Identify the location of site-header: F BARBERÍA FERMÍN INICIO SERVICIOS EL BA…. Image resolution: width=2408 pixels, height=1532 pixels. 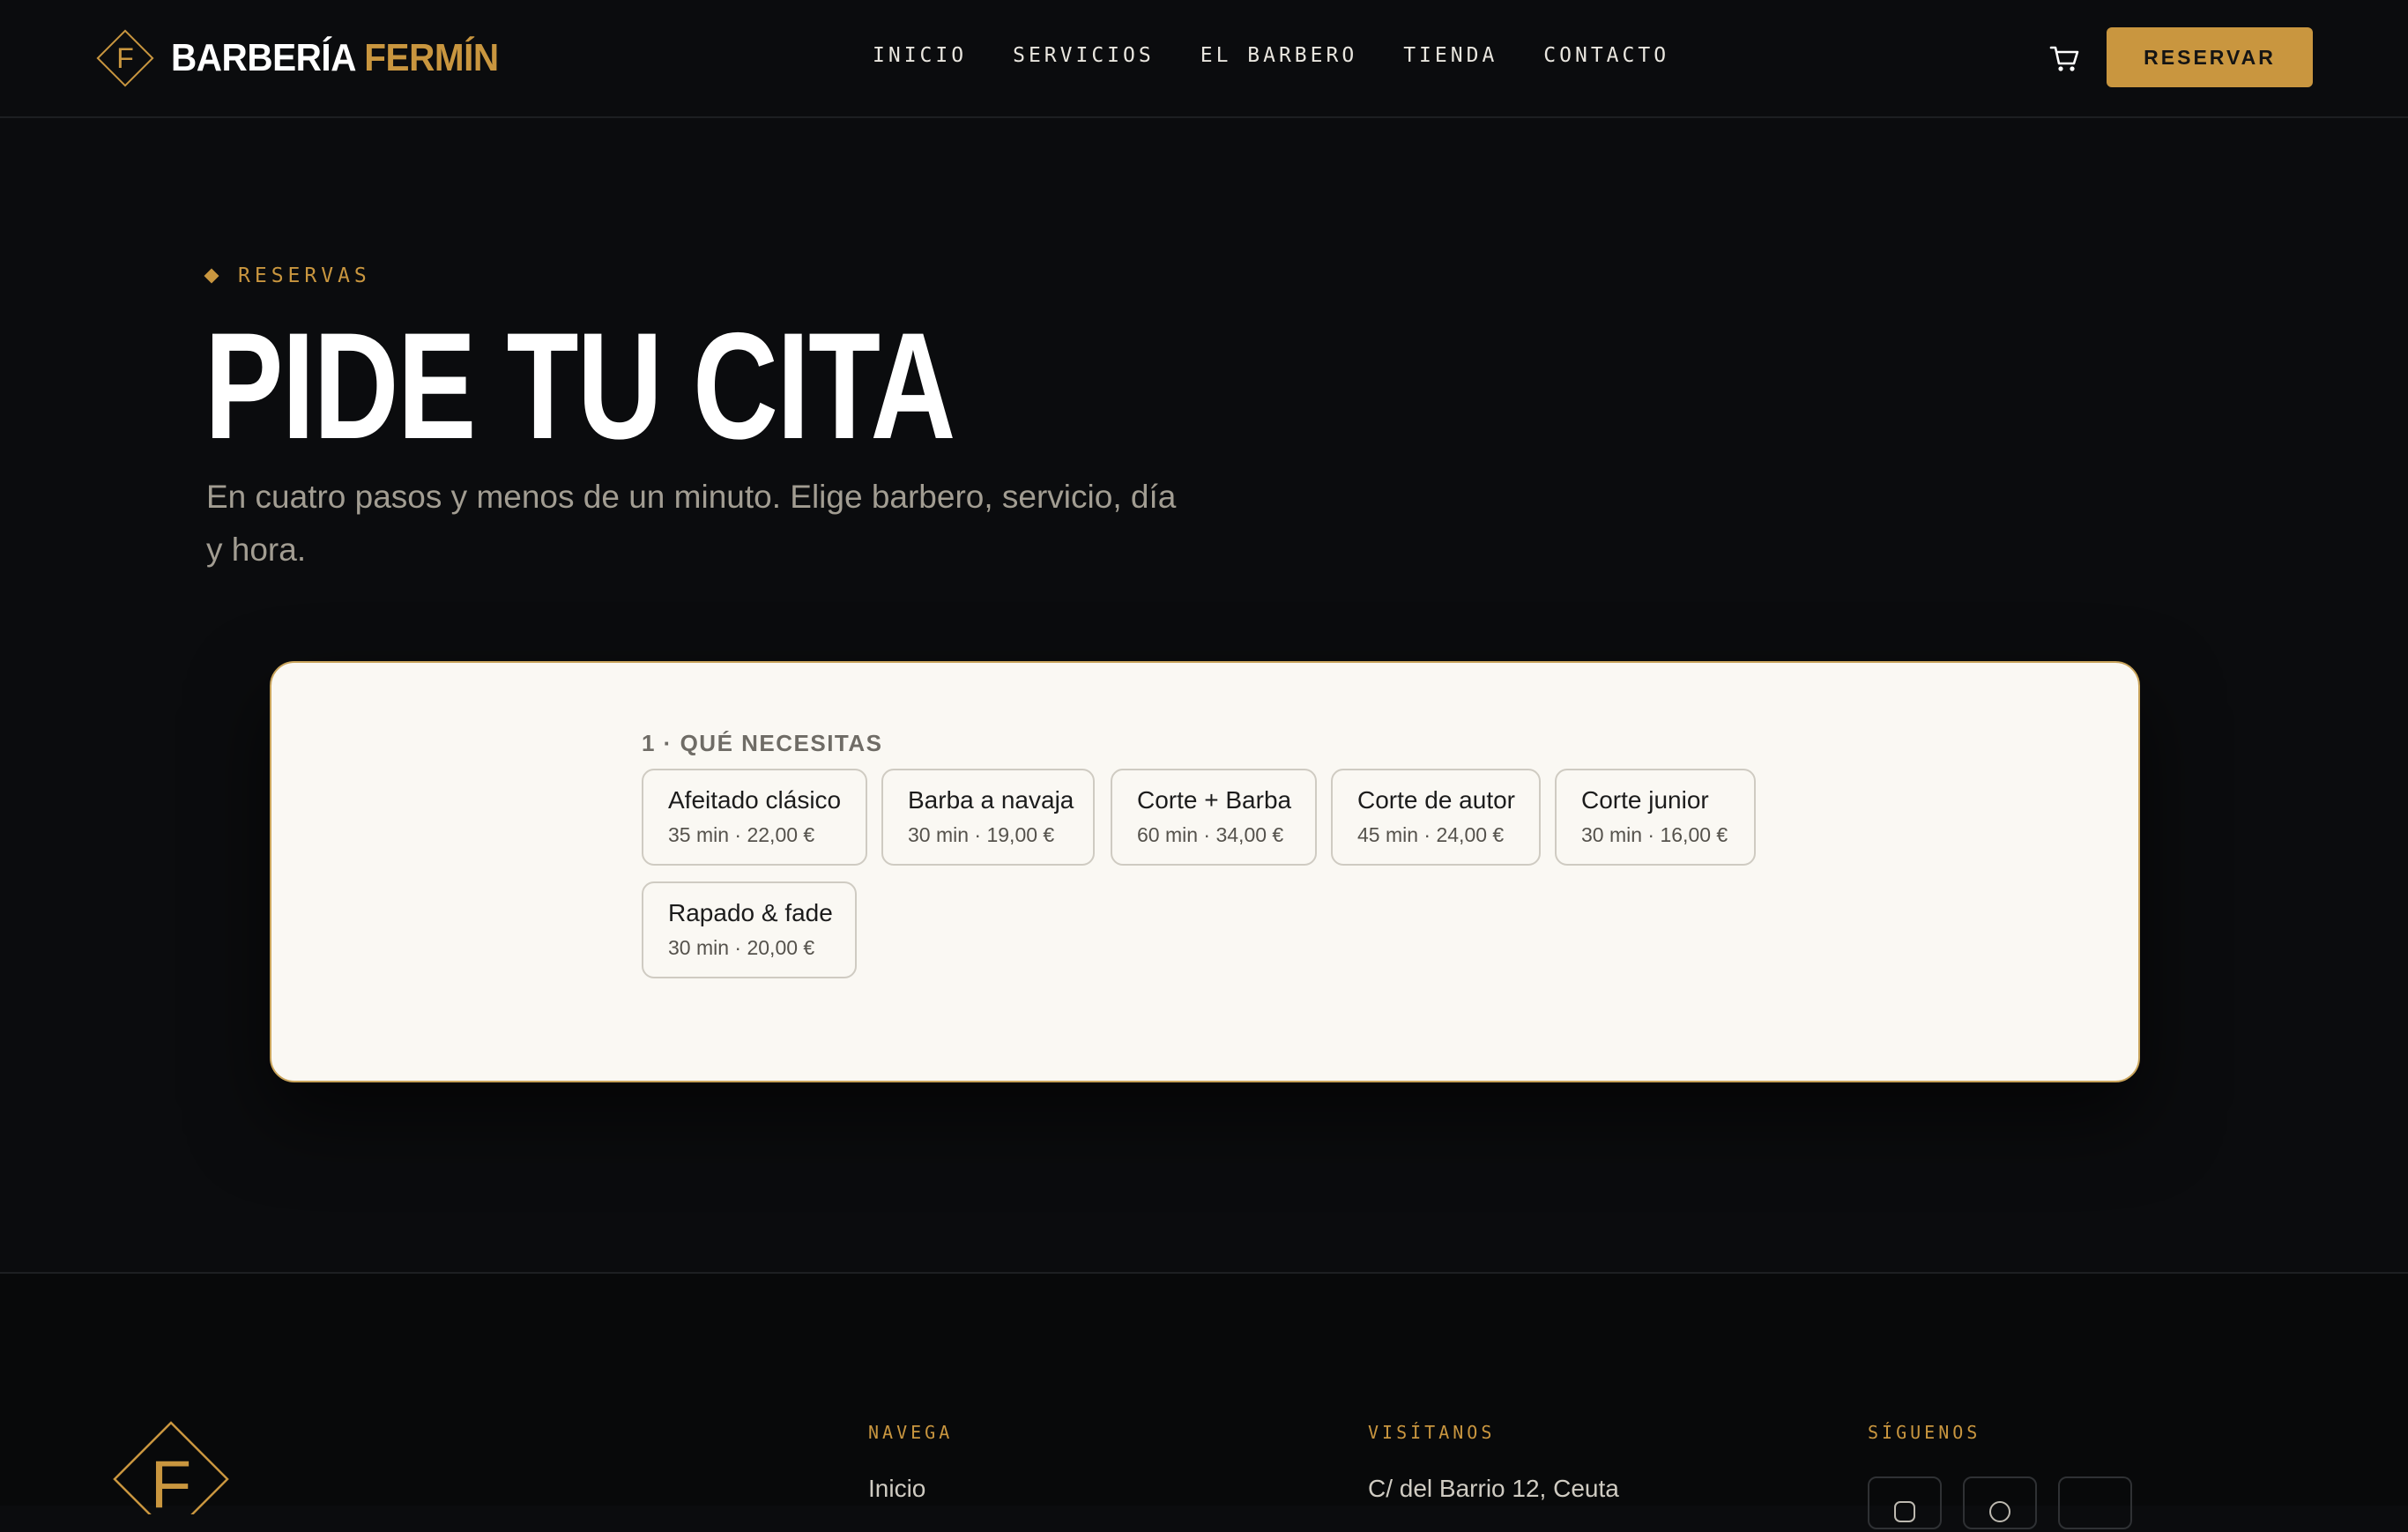
(1204, 59).